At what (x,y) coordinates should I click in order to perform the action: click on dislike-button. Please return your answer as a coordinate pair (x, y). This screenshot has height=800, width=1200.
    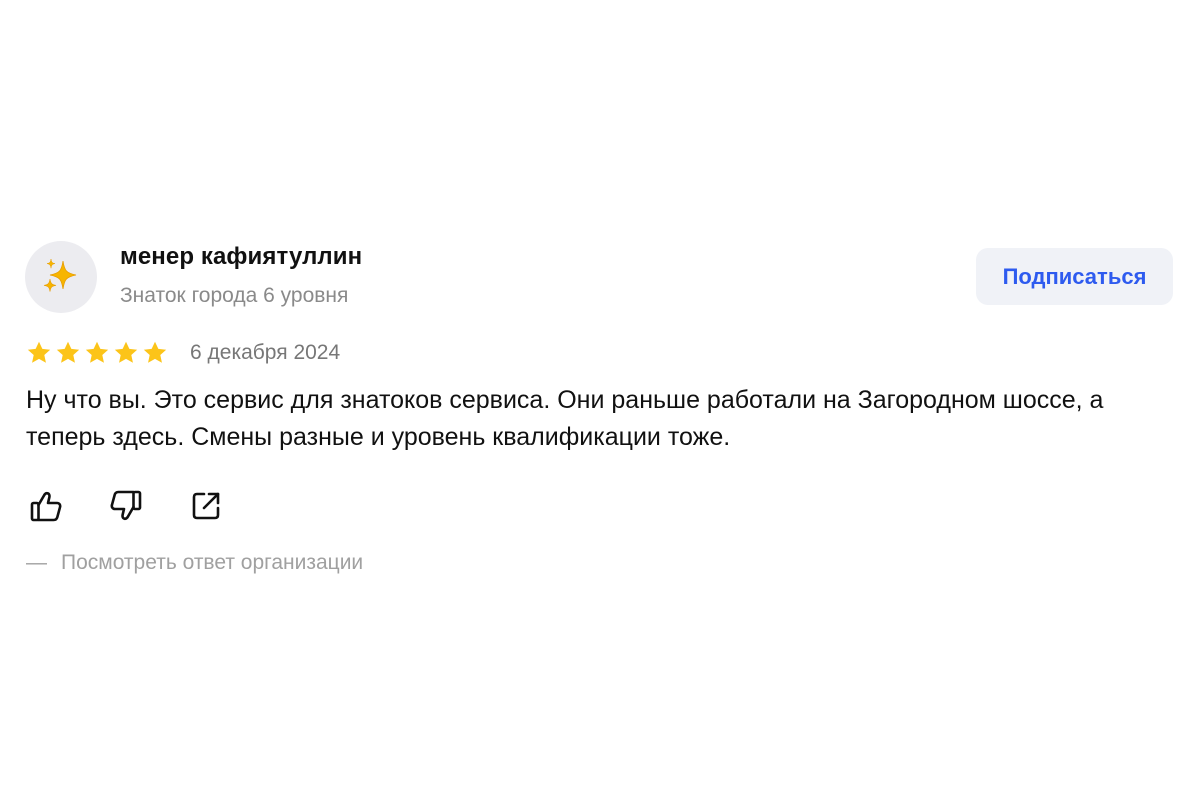
    Looking at the image, I should click on (126, 506).